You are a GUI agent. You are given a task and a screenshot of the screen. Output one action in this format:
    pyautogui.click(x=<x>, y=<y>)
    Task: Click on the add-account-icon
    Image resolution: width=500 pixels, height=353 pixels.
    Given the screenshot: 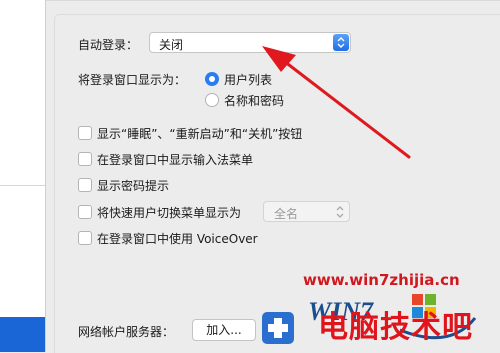 What is the action you would take?
    pyautogui.click(x=278, y=328)
    